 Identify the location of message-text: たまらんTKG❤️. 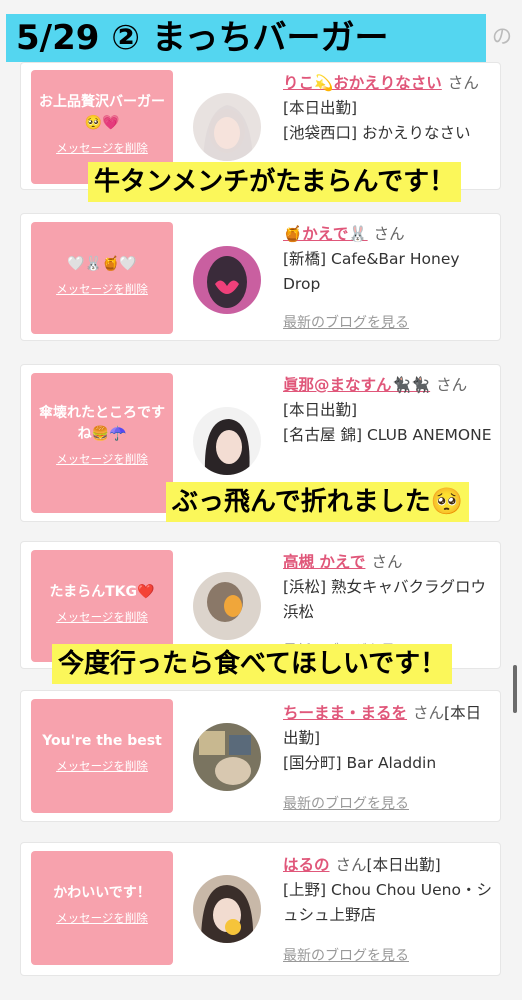
(102, 592).